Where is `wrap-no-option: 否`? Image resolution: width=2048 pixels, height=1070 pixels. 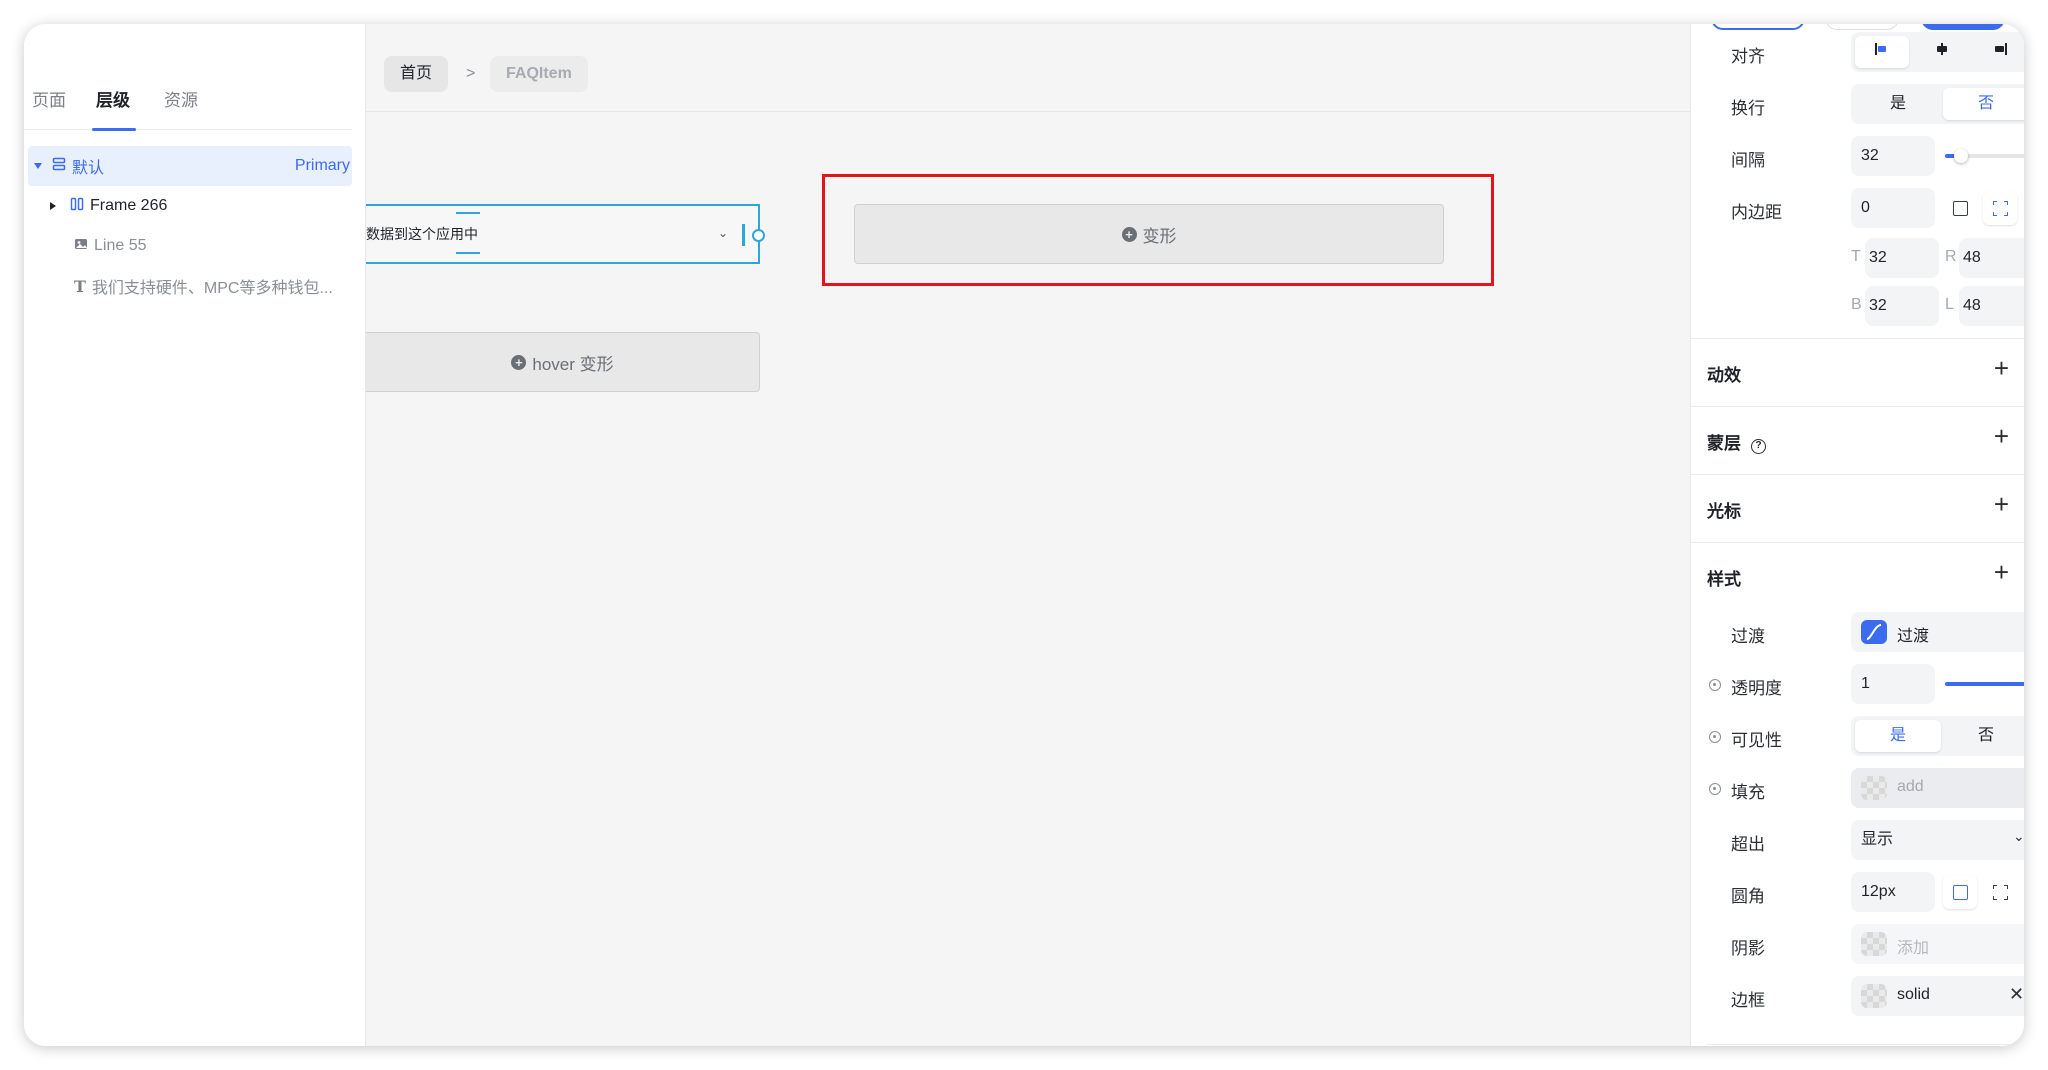 wrap-no-option: 否 is located at coordinates (1983, 104).